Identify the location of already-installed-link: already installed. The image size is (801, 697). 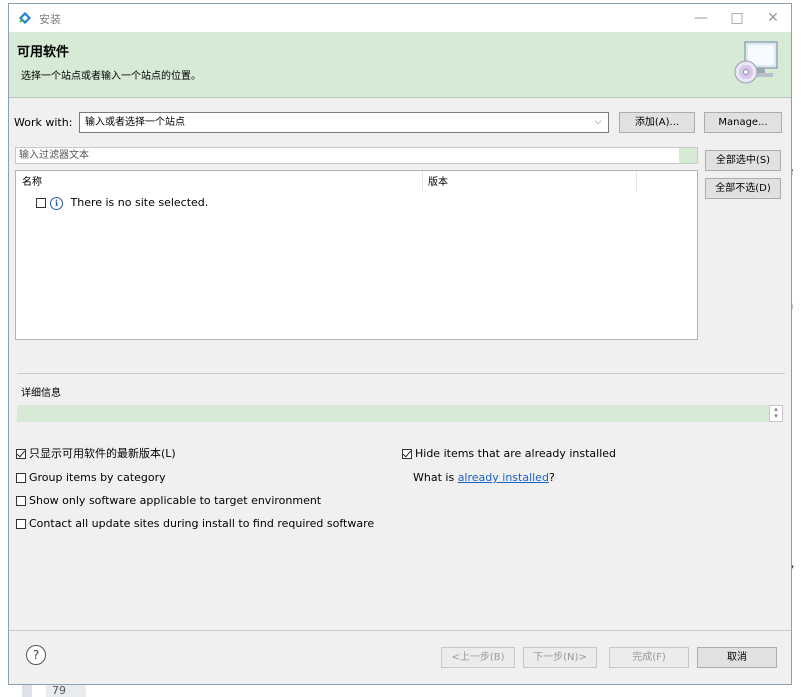
(503, 477).